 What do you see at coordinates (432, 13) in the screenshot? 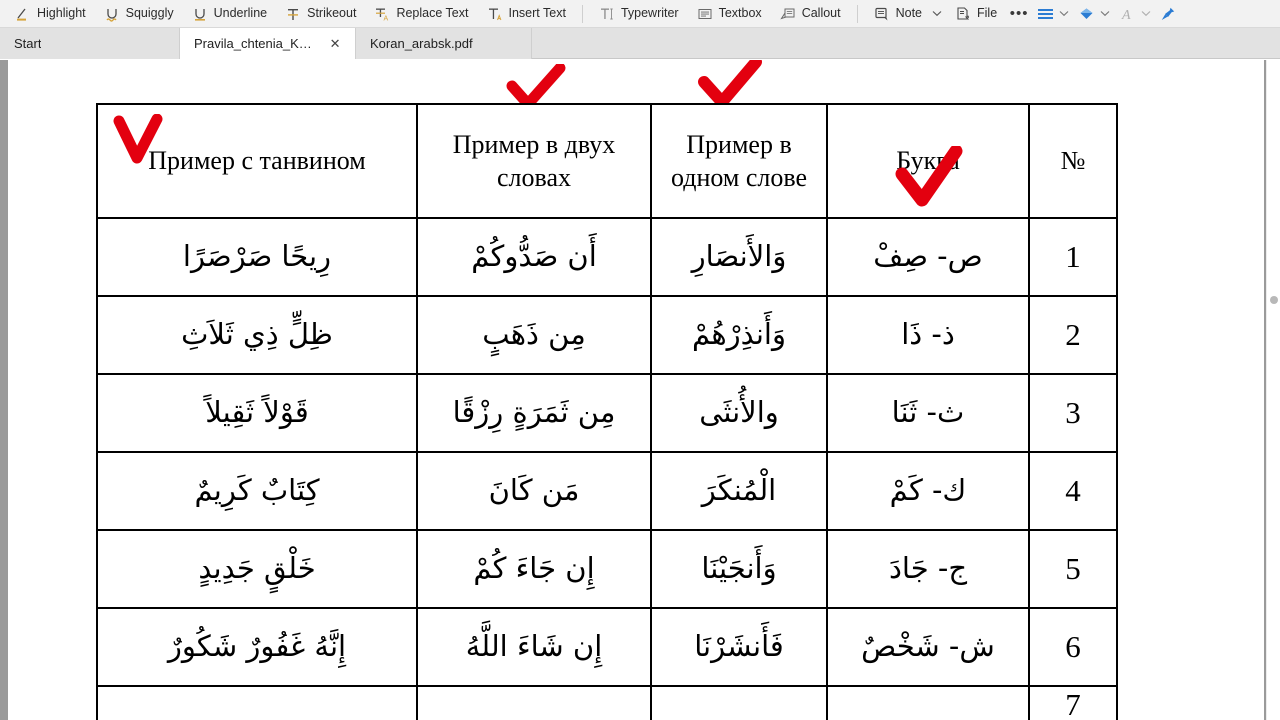
I see `tool-replace-text-label: Replace Text` at bounding box center [432, 13].